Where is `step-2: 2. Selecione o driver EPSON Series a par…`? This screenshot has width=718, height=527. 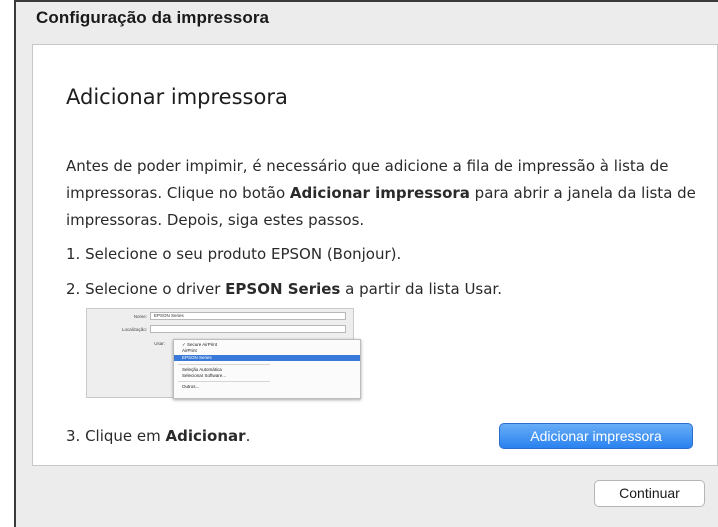 step-2: 2. Selecione o driver EPSON Series a par… is located at coordinates (284, 289).